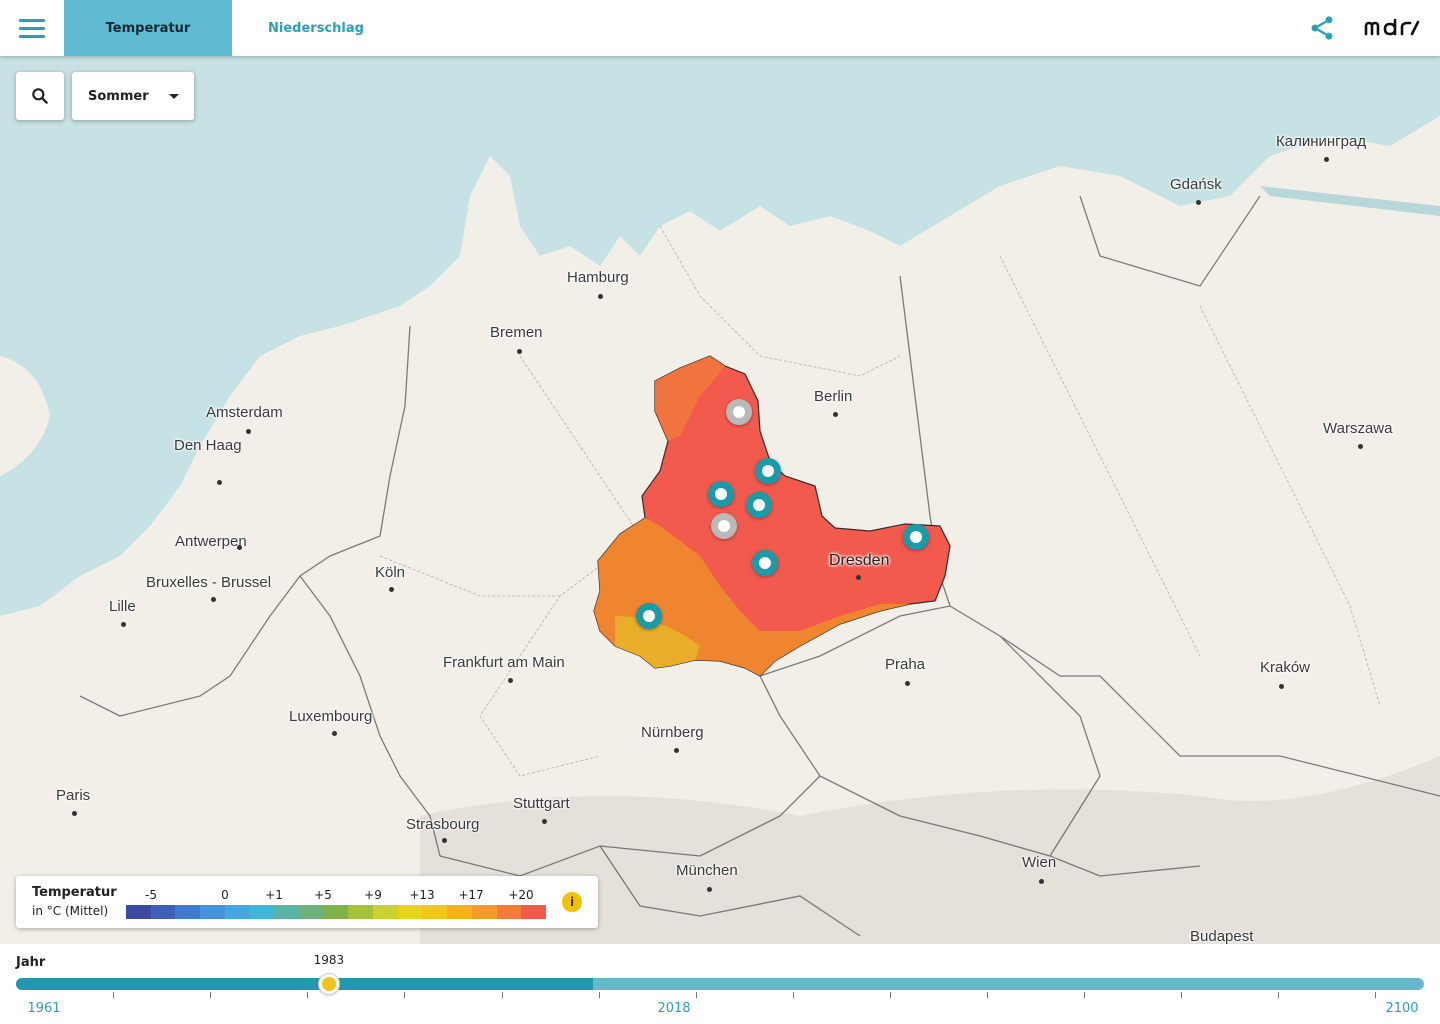 This screenshot has width=1440, height=1024. Describe the element at coordinates (148, 28) in the screenshot. I see `tab-temperatur: Temperatur` at that location.